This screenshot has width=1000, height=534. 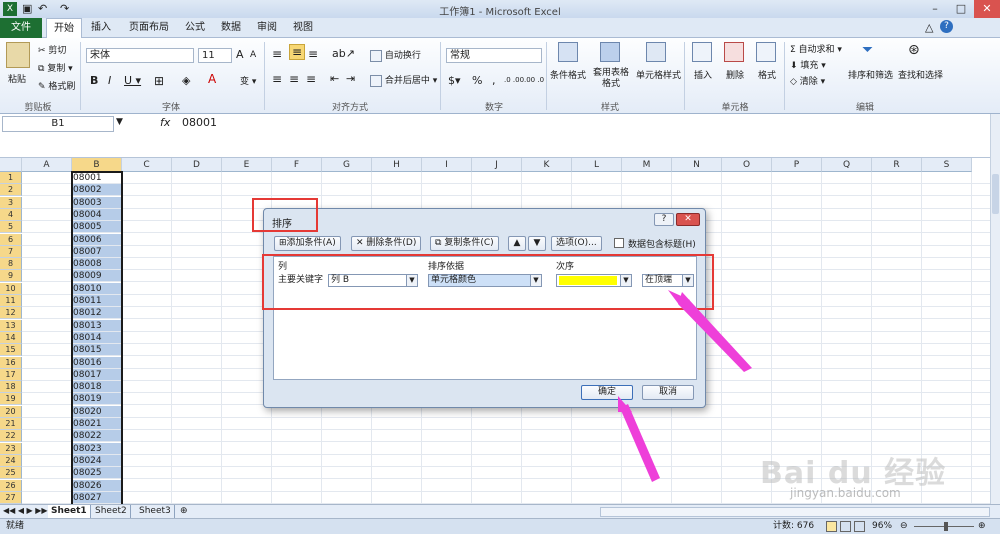 What do you see at coordinates (845, 493) in the screenshot?
I see `baidu-watermark-url: jingyan.baidu.com` at bounding box center [845, 493].